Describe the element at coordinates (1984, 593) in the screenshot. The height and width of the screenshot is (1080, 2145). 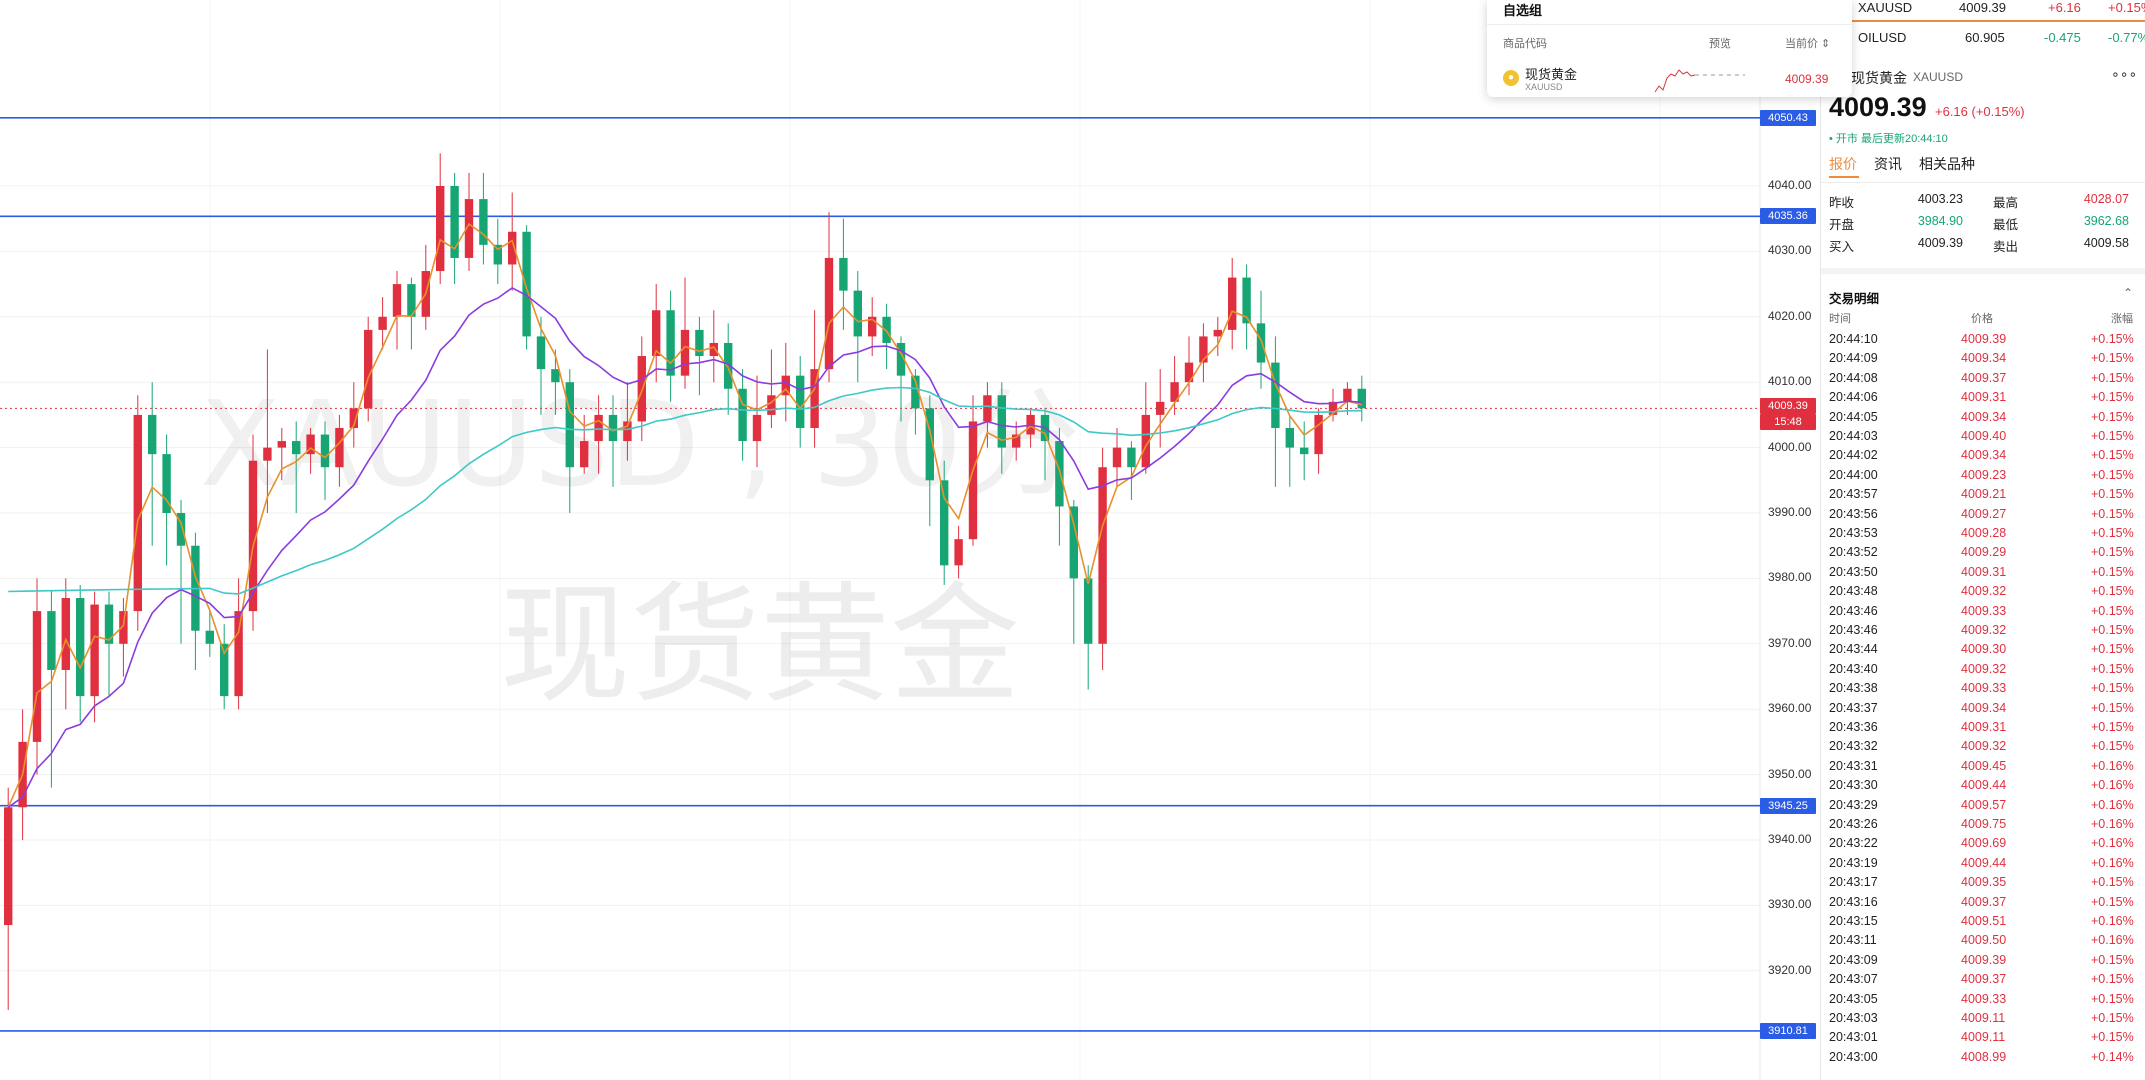
I see `trade-row: 20:43:48 4009.32 +0.15%` at that location.